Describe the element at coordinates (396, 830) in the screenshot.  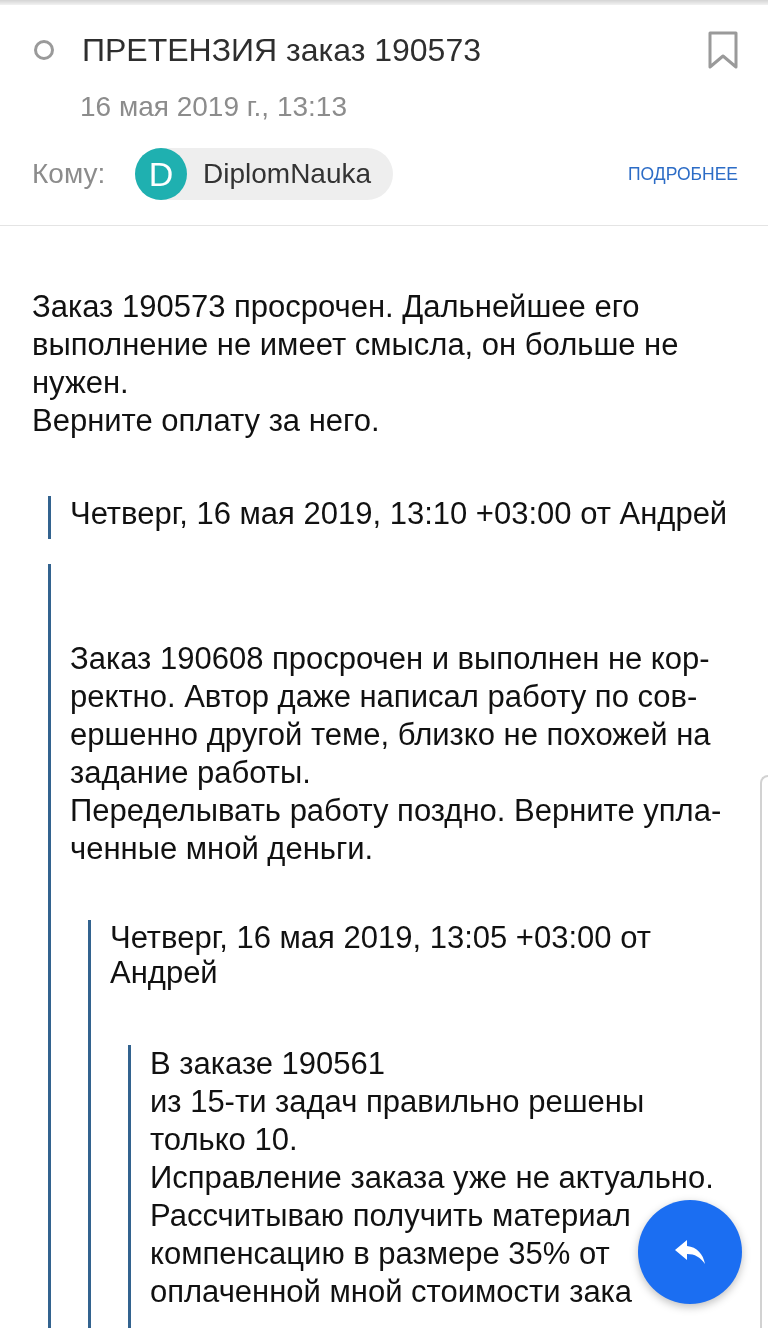
I see `quoted-message-text: Переделывать работу поздно. Верните упла- ченные мной деньги.` at that location.